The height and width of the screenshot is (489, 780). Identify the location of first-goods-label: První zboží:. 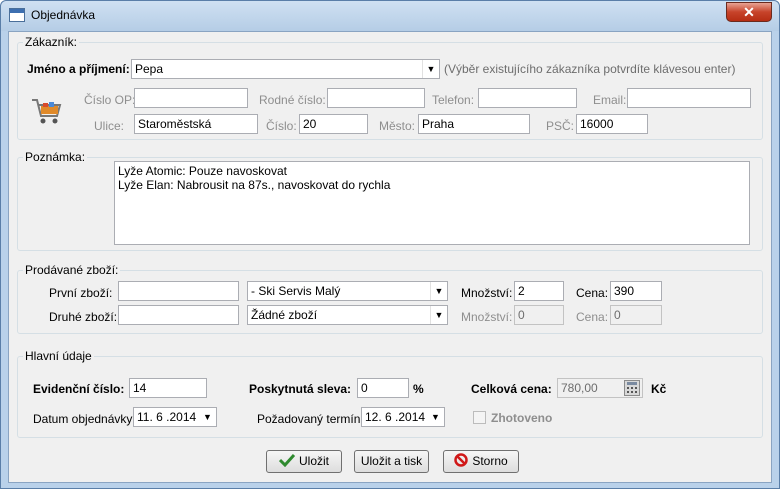
(81, 293).